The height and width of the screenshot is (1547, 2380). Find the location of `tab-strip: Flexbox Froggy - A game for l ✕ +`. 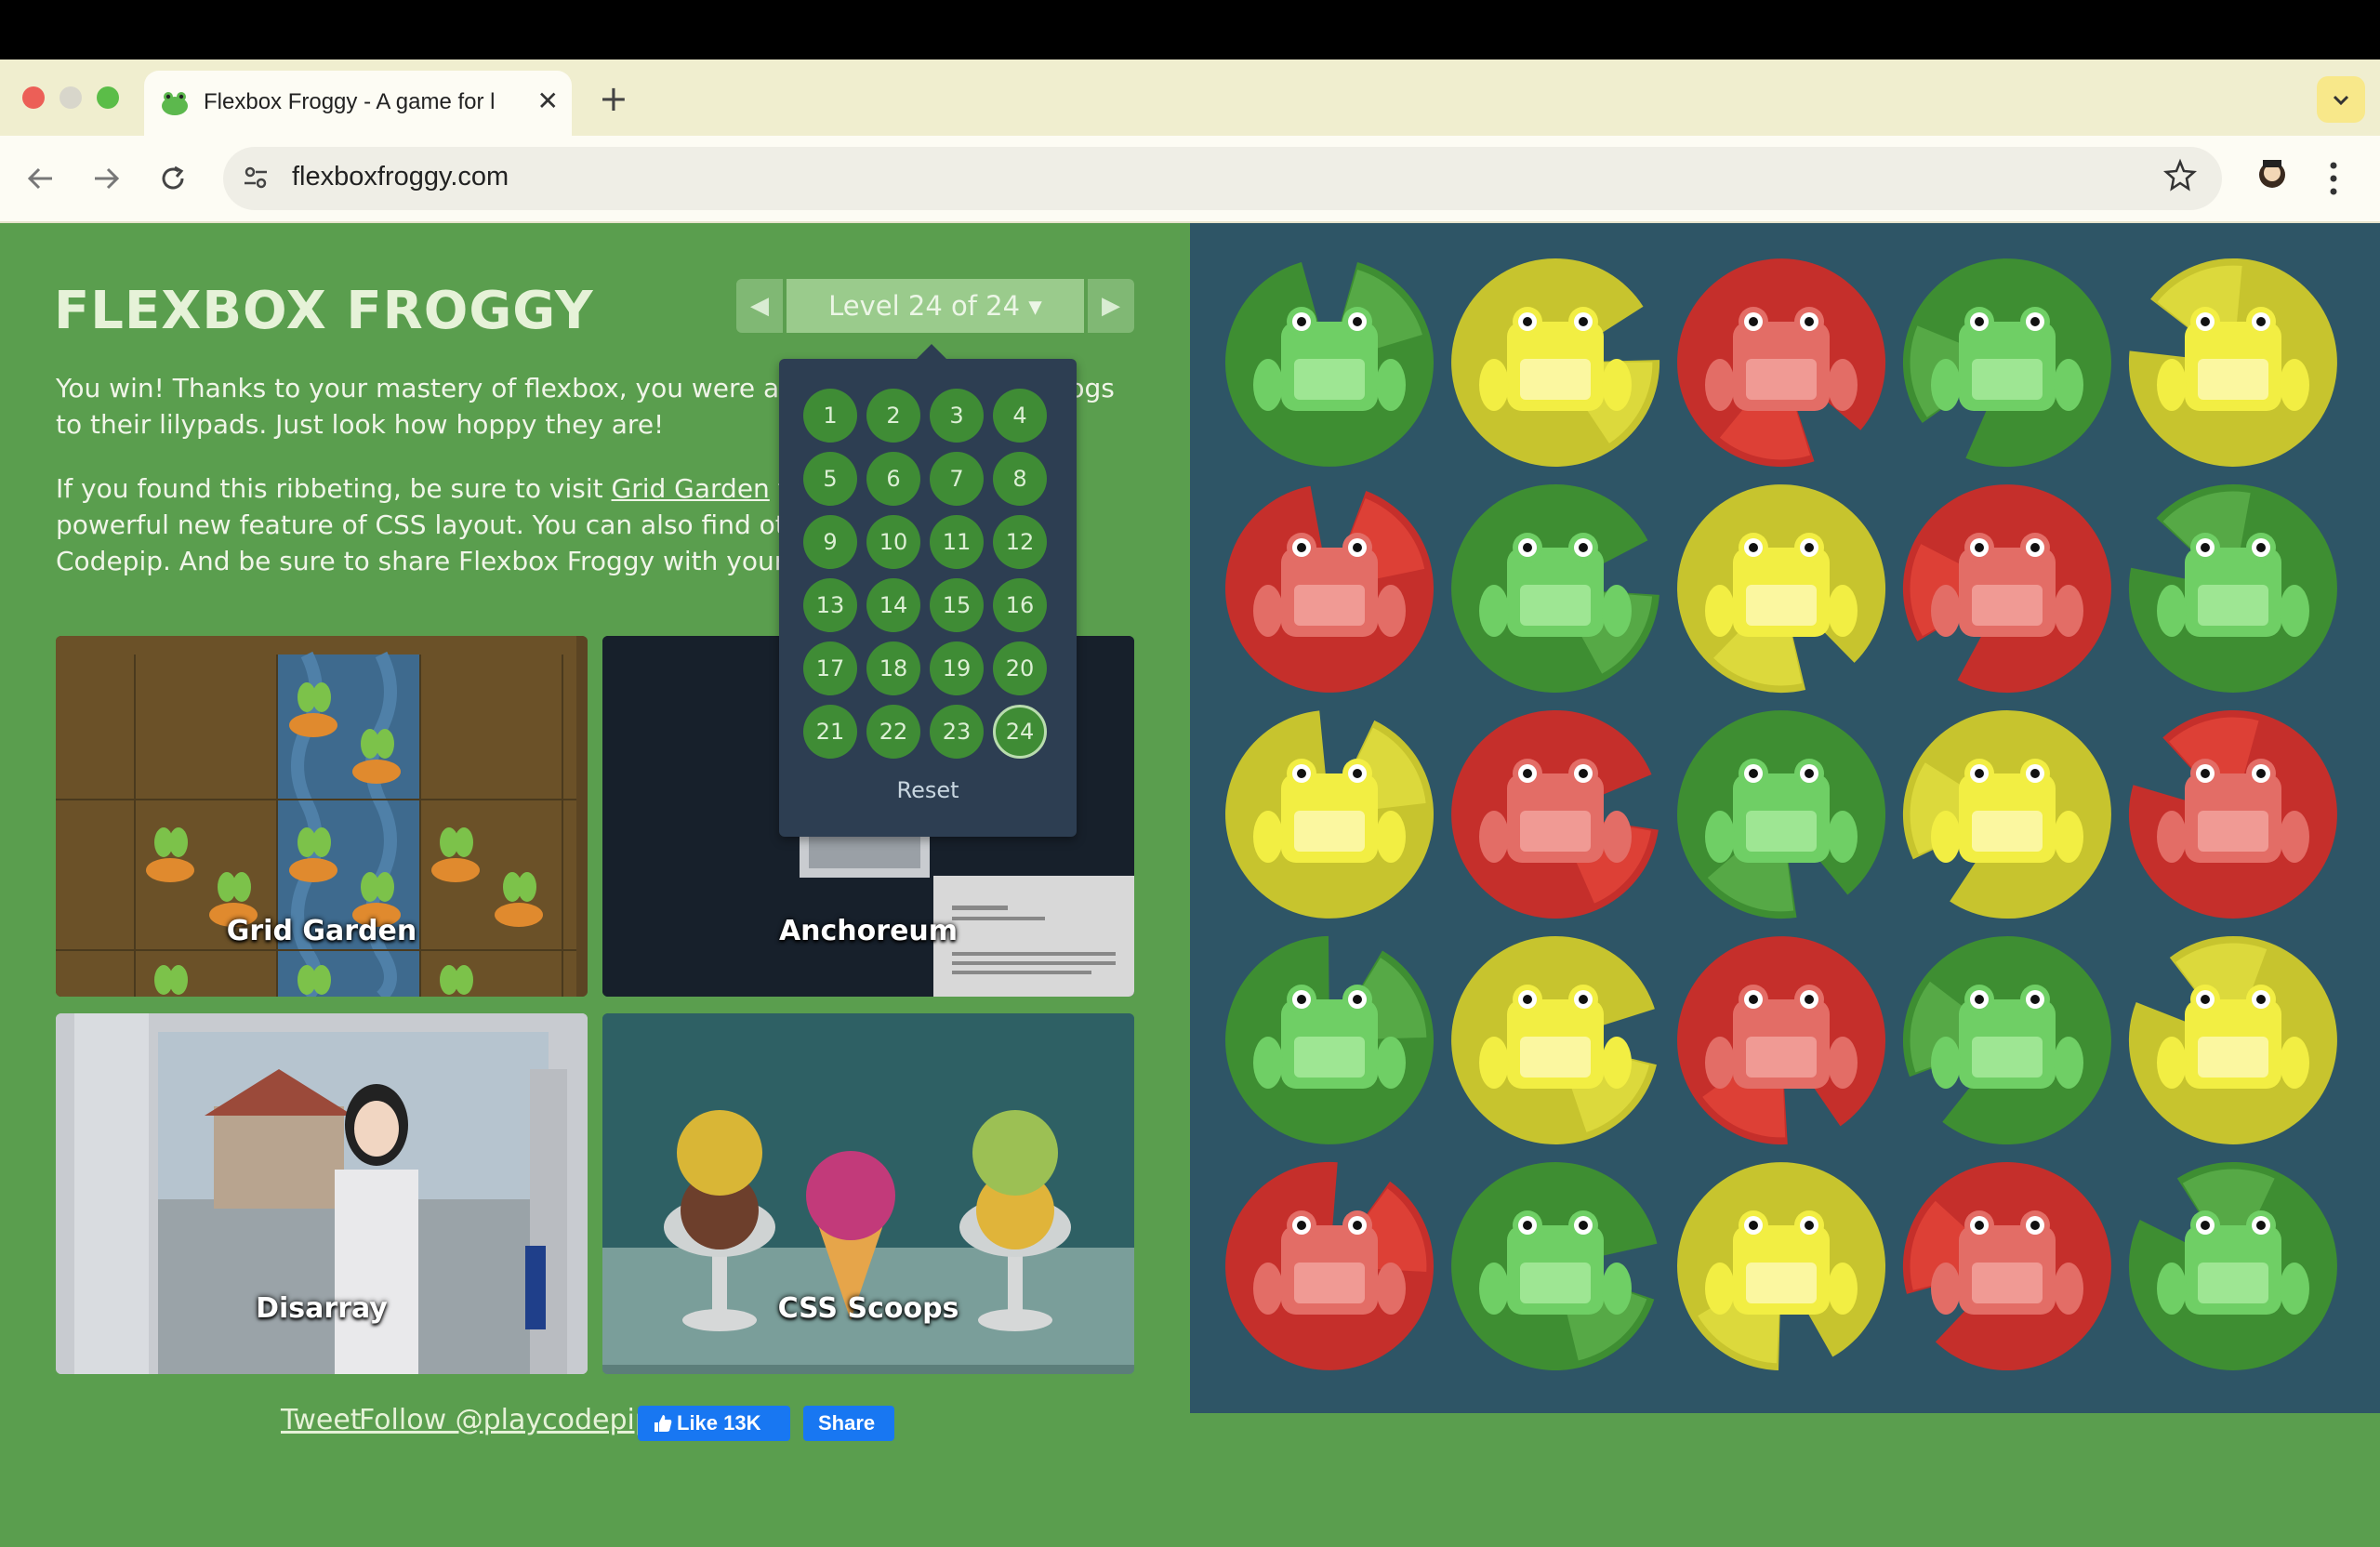

tab-strip: Flexbox Froggy - A game for l ✕ + is located at coordinates (1190, 98).